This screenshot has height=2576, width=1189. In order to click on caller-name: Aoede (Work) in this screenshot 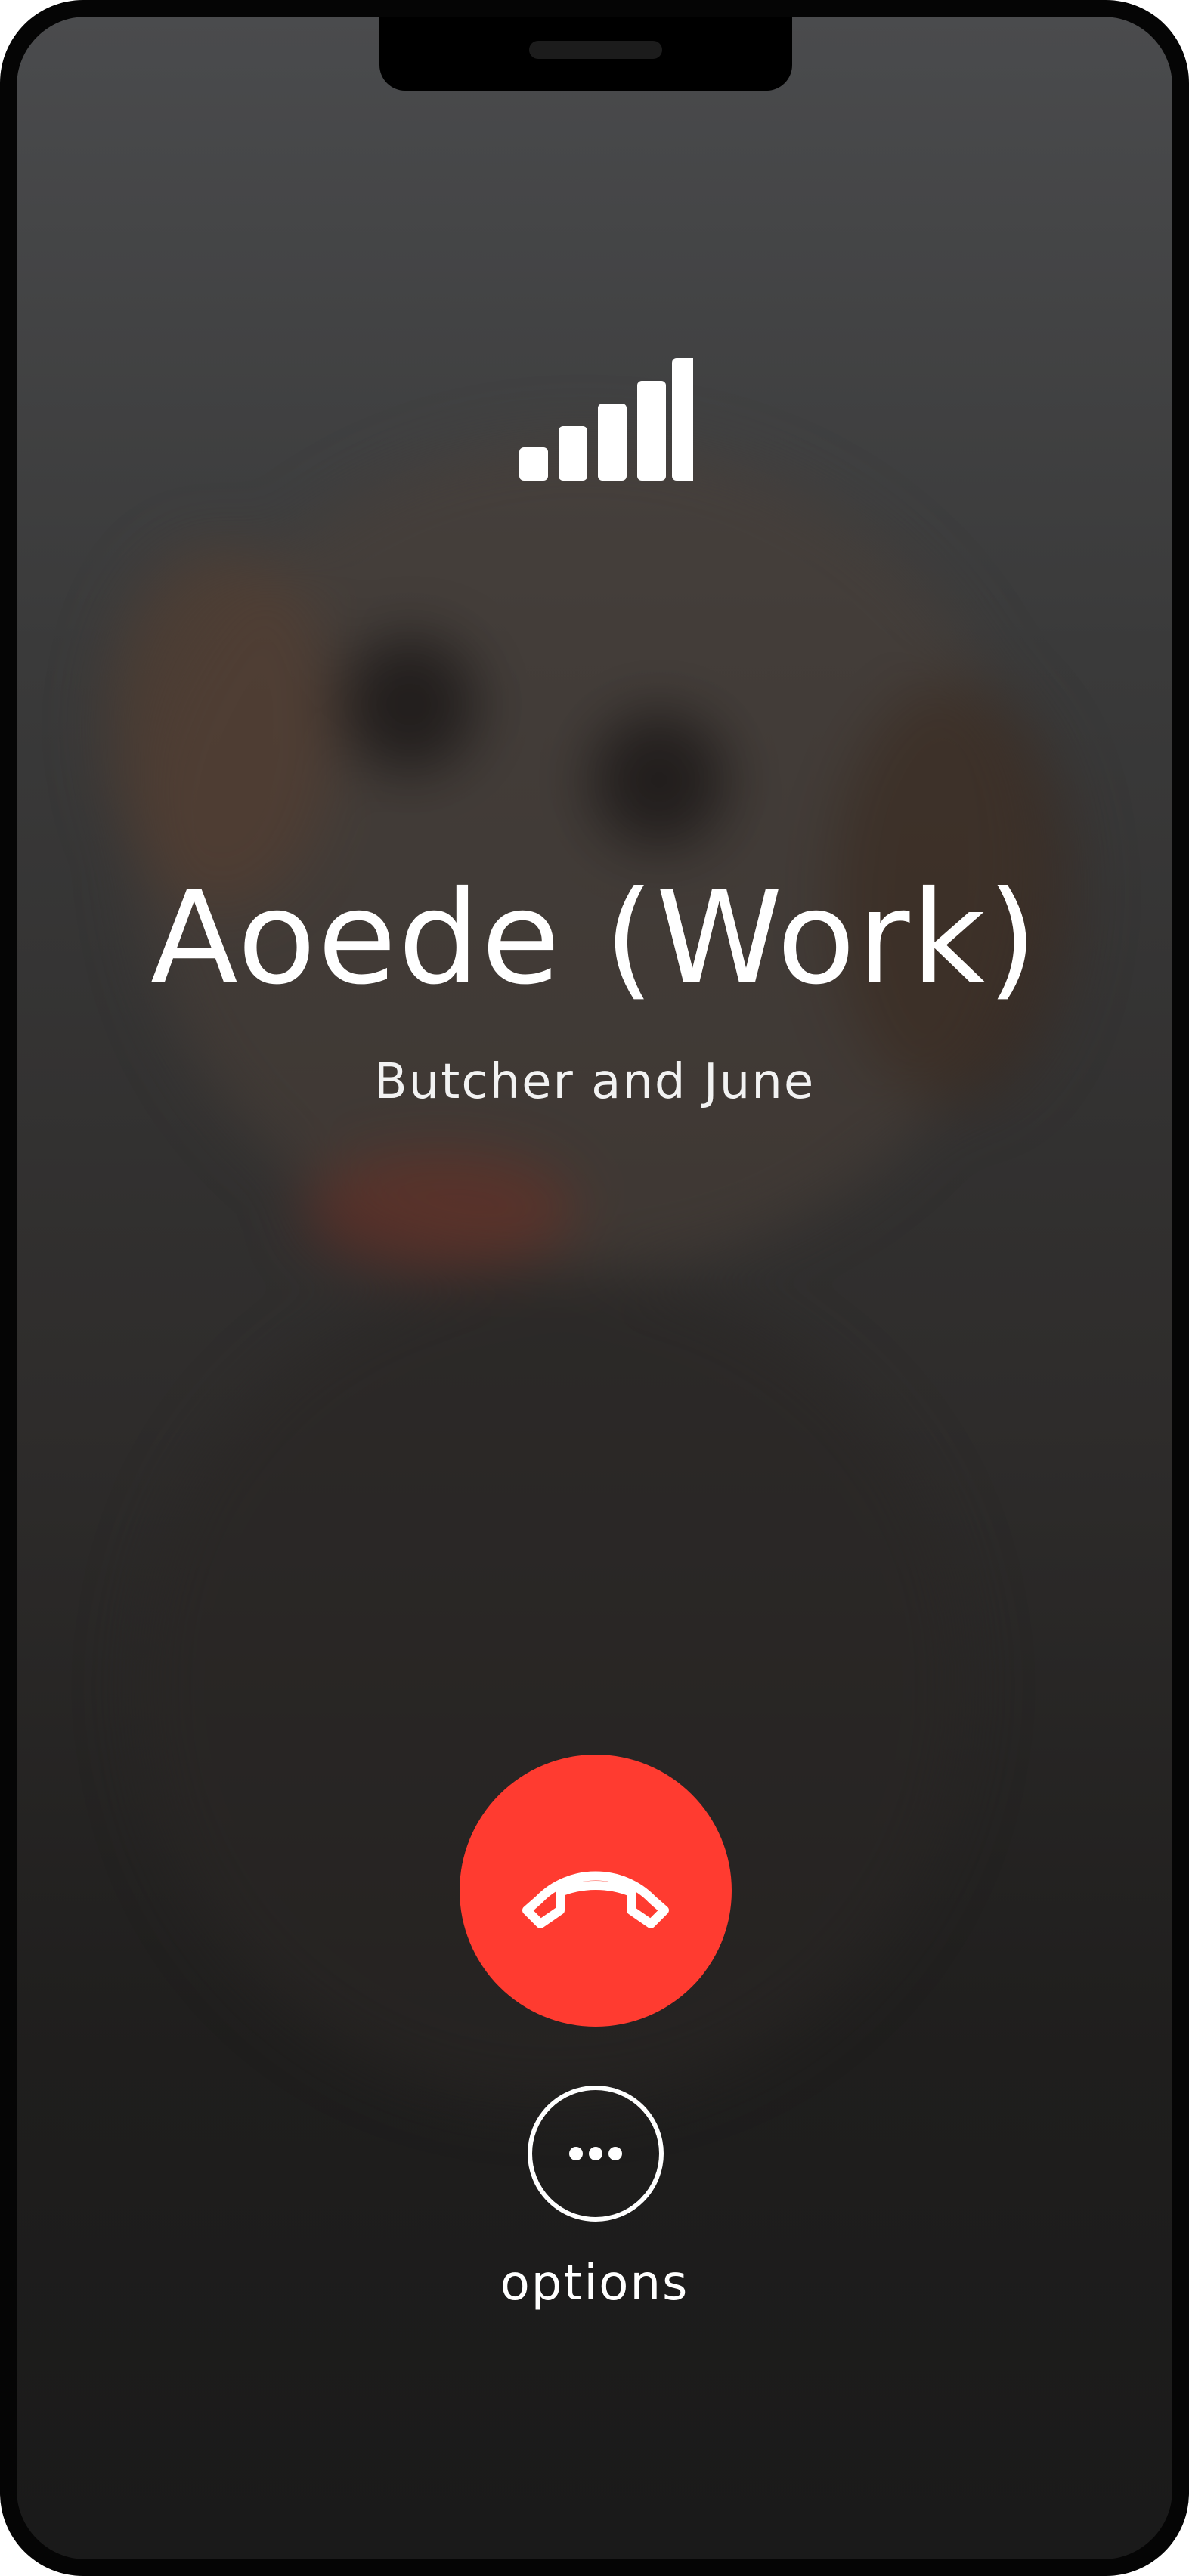, I will do `click(594, 938)`.